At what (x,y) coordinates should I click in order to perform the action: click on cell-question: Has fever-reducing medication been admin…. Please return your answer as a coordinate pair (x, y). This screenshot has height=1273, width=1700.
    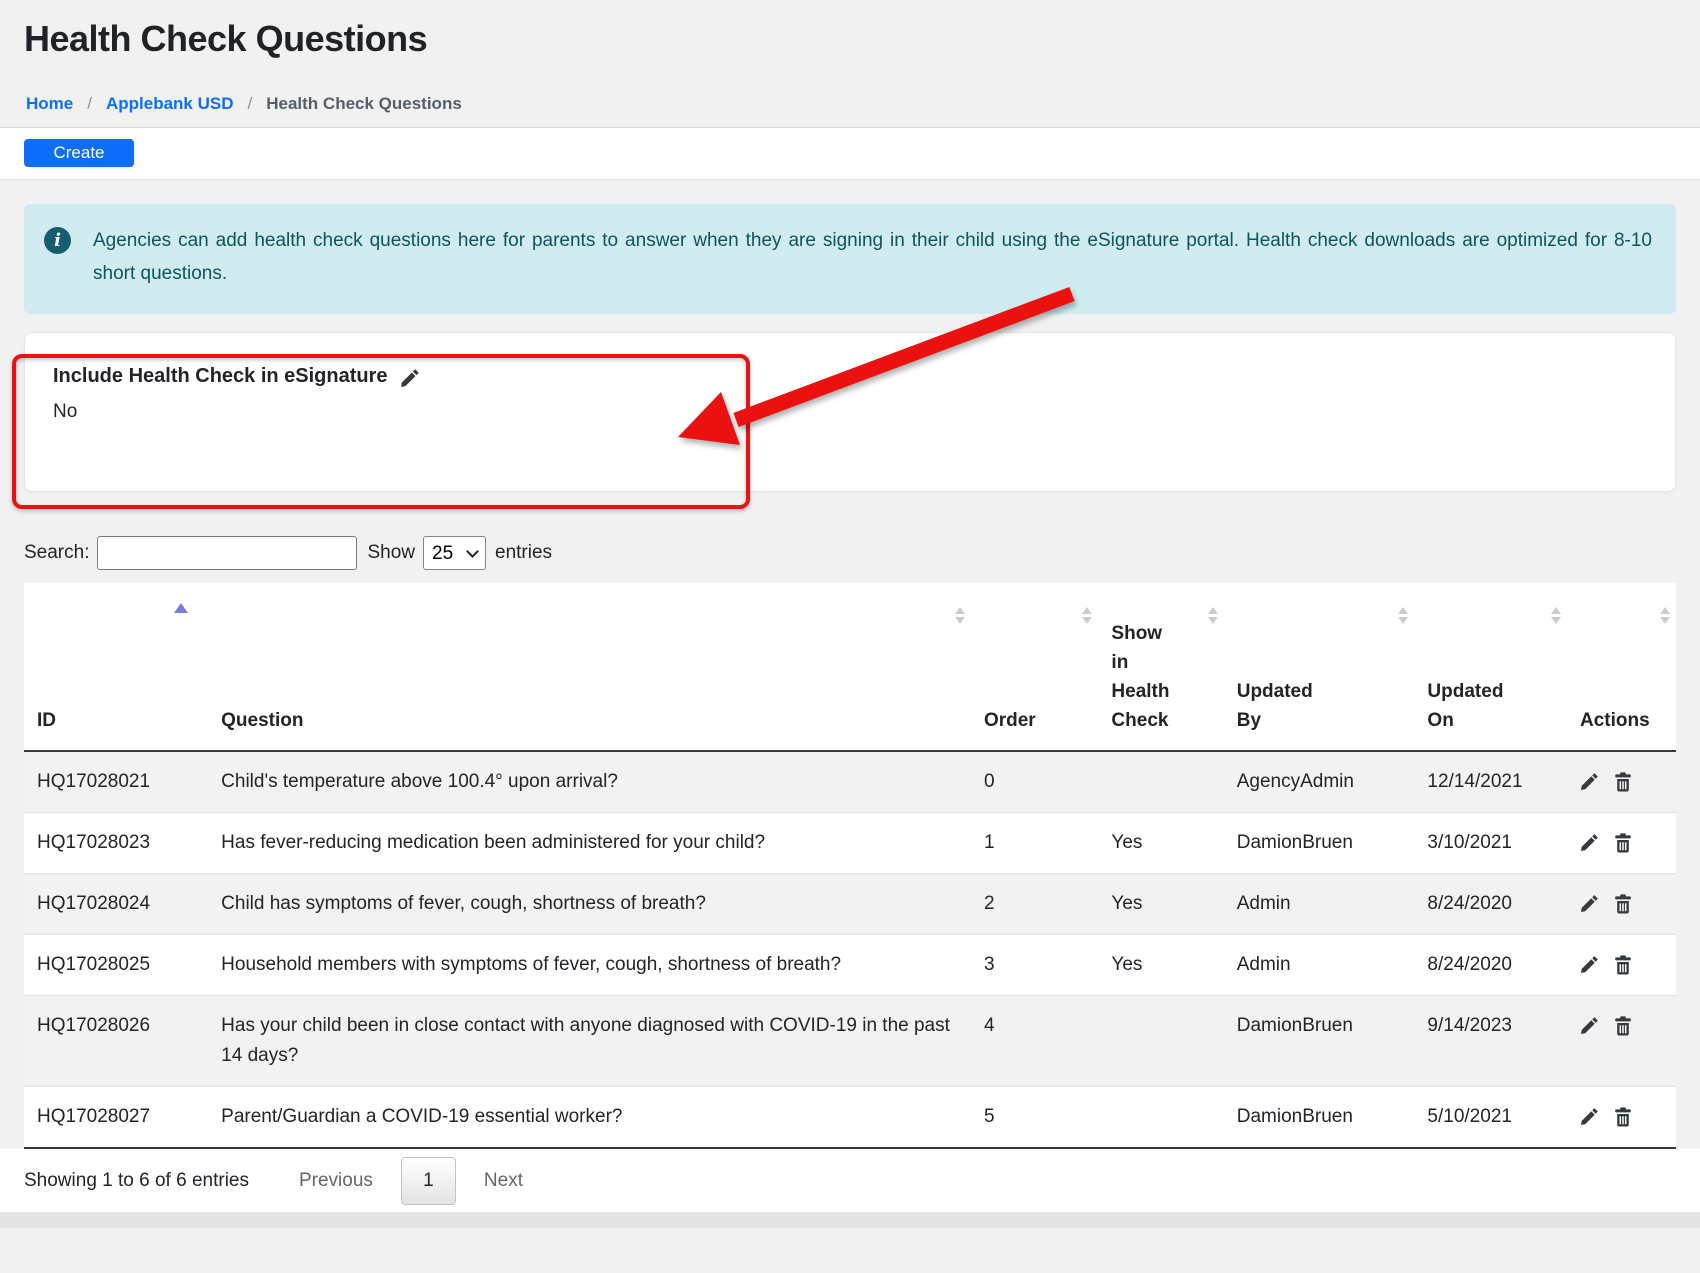
    Looking at the image, I should click on (589, 843).